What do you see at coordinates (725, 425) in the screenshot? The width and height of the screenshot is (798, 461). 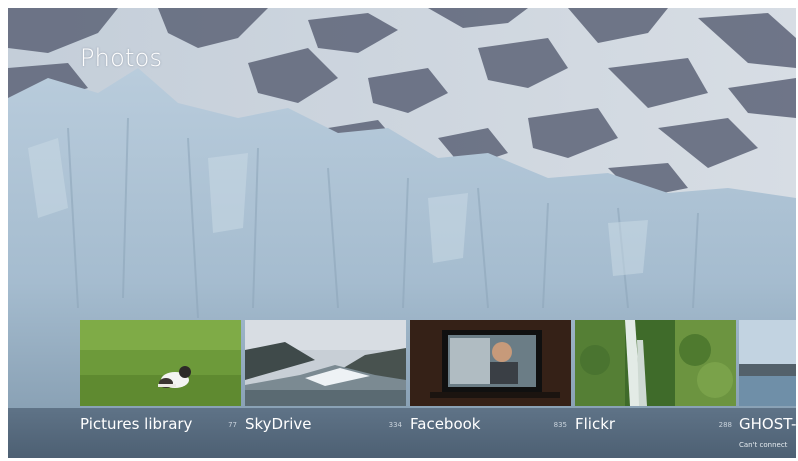 I see `tile-count: 288` at bounding box center [725, 425].